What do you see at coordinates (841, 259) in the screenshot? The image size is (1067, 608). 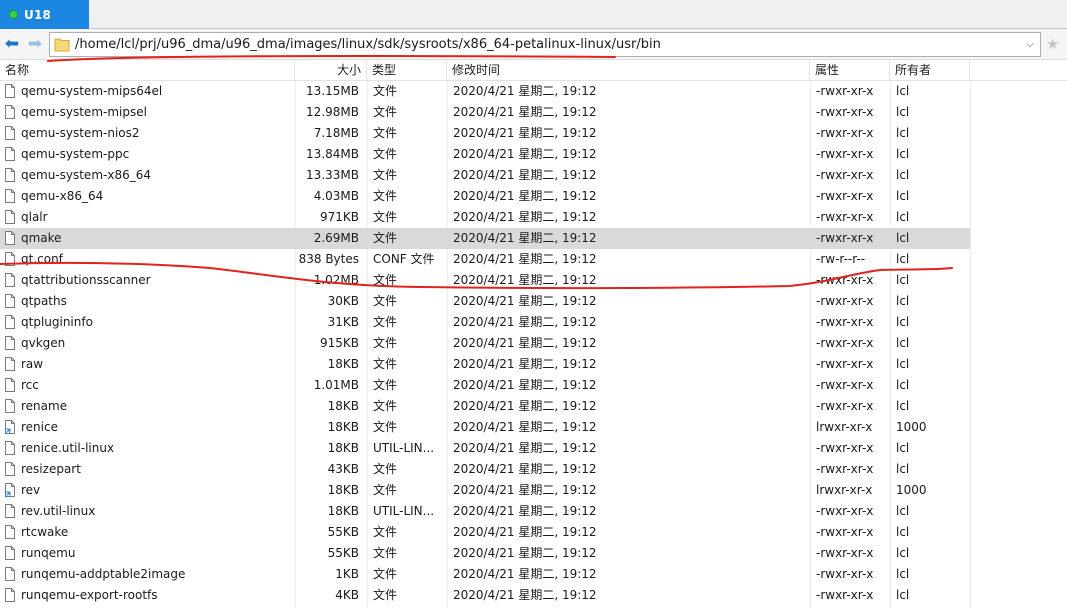 I see `file-attributes: -rw-r--r--` at bounding box center [841, 259].